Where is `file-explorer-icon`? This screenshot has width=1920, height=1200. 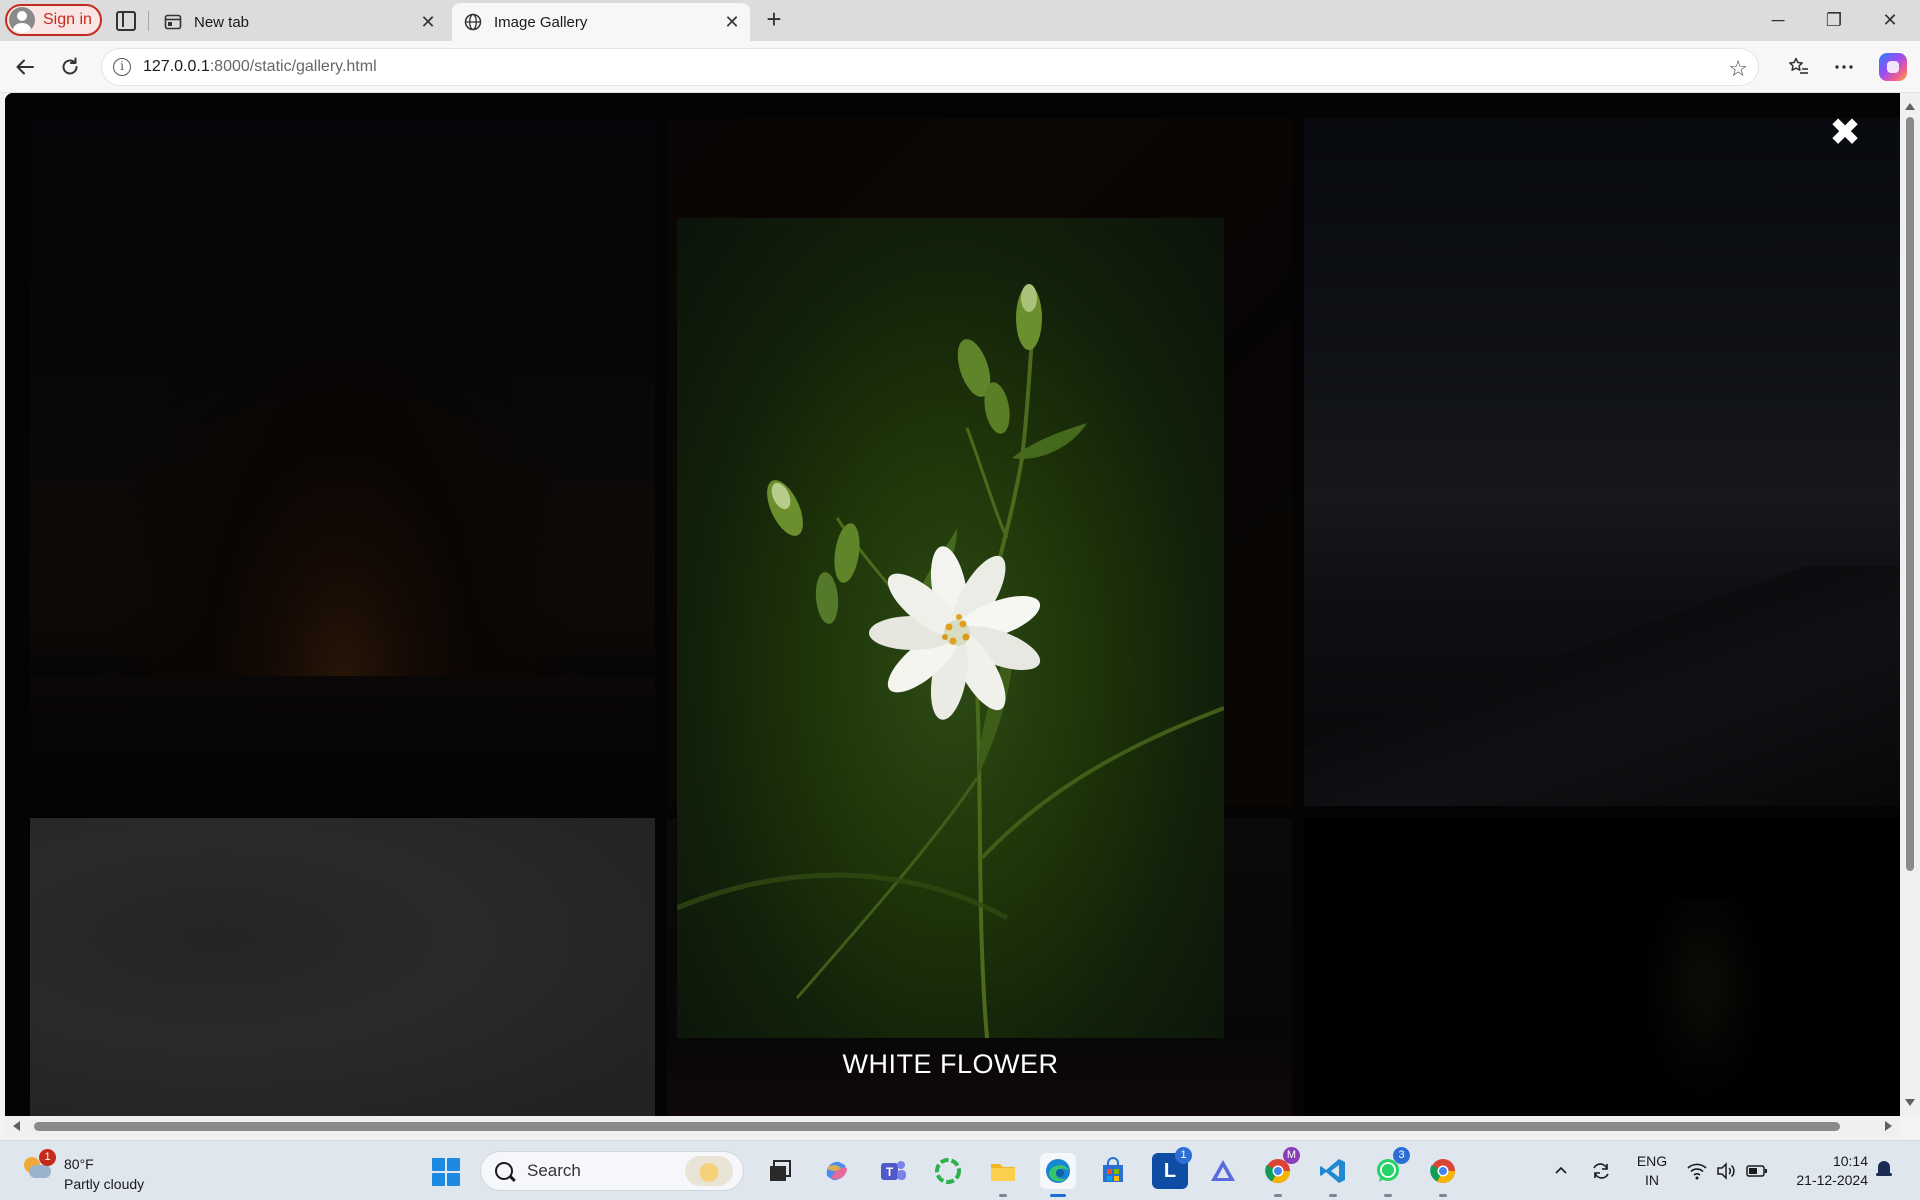
file-explorer-icon is located at coordinates (1003, 1175).